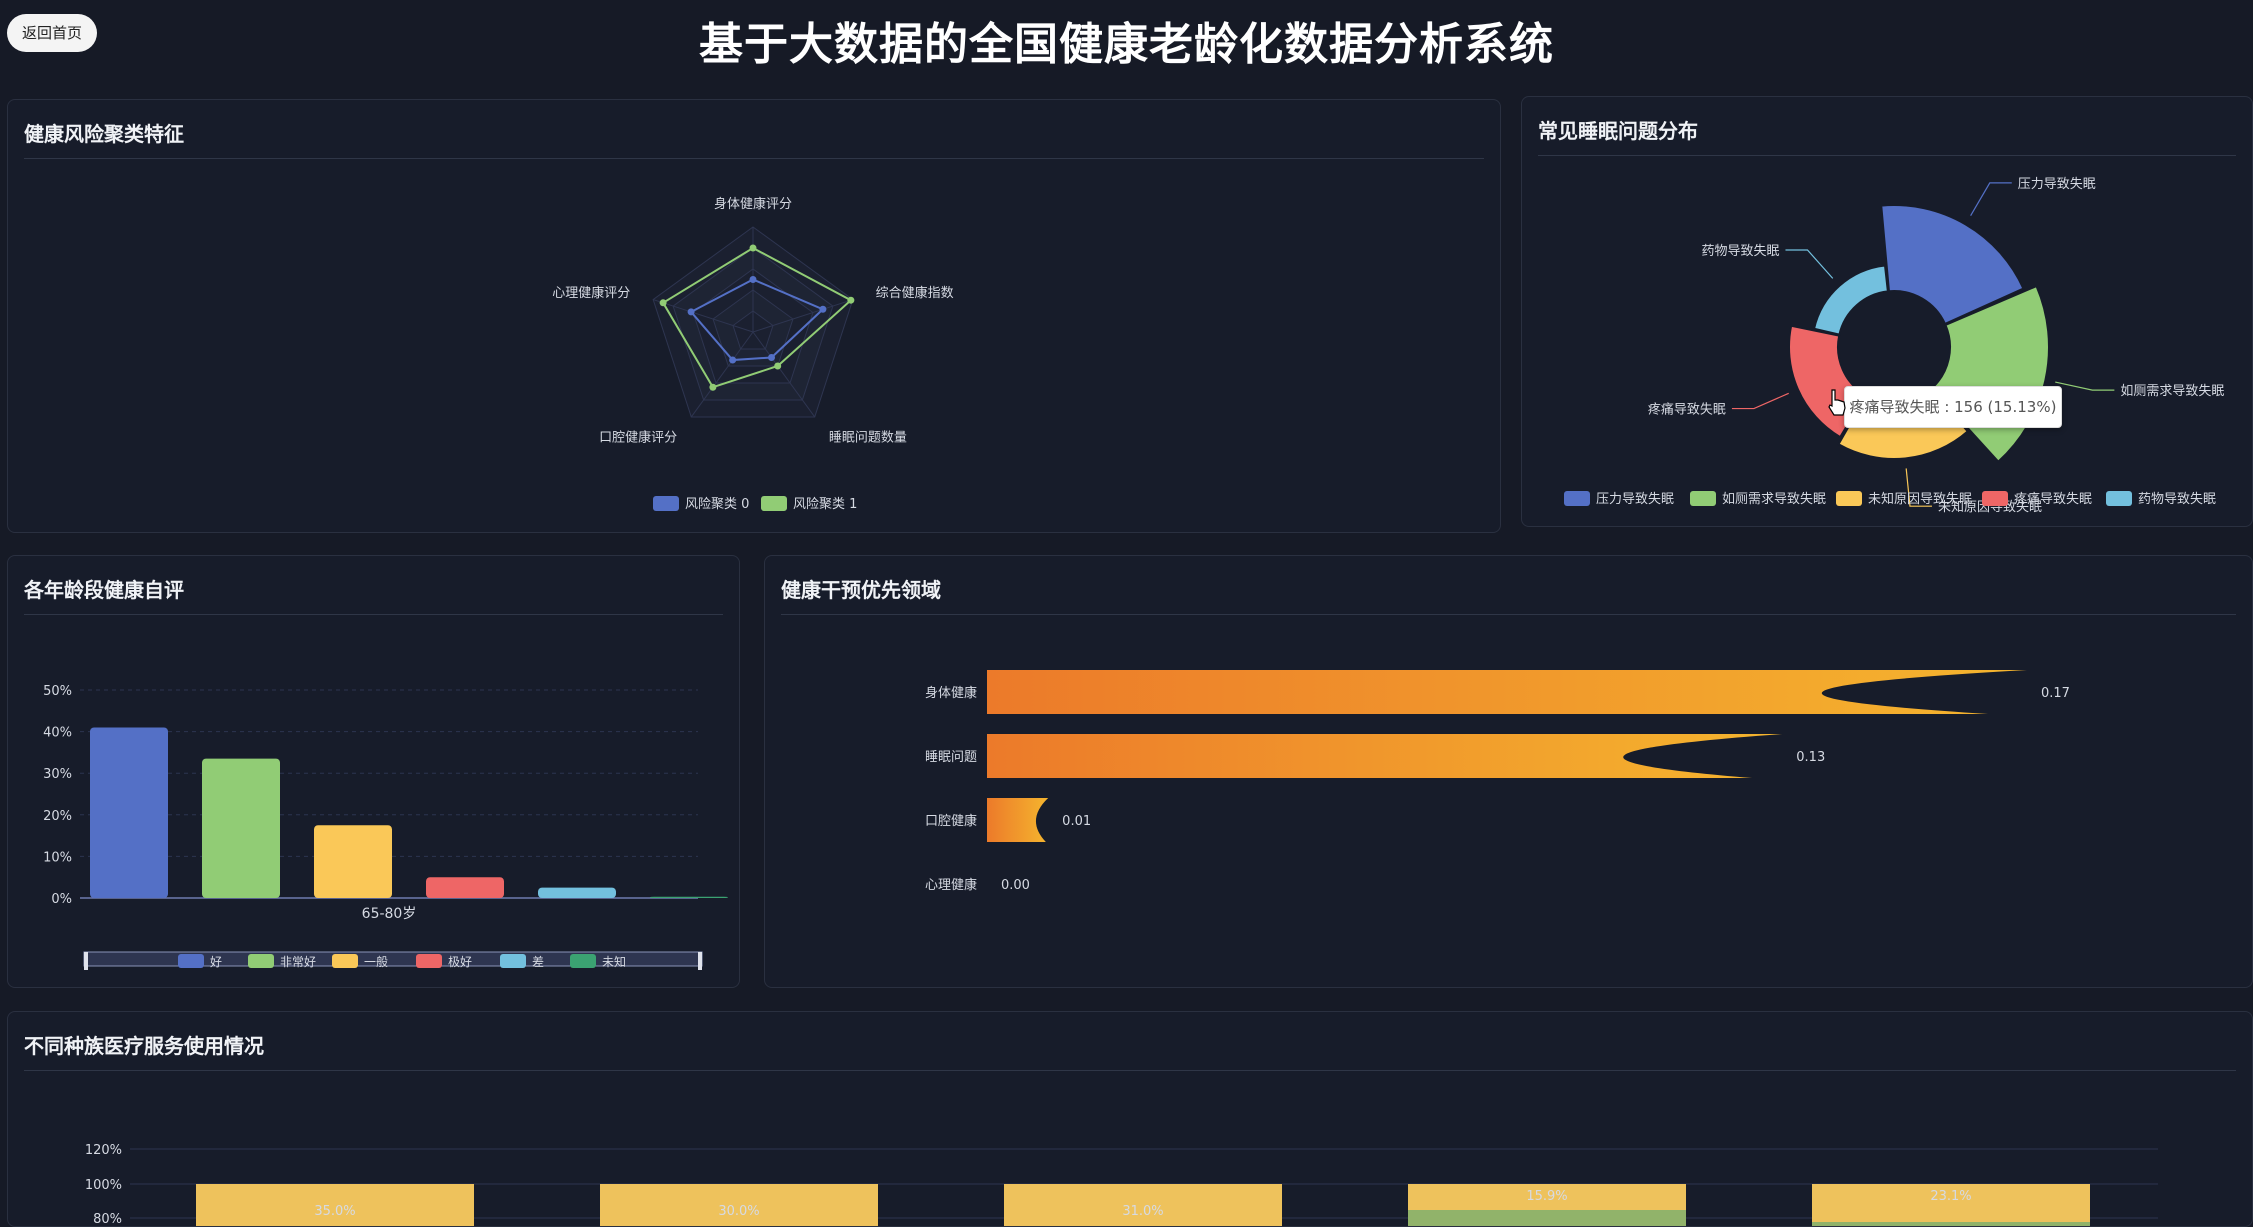 This screenshot has width=2253, height=1227. What do you see at coordinates (1546, 1196) in the screenshot?
I see `segment-value-label: 15.9%` at bounding box center [1546, 1196].